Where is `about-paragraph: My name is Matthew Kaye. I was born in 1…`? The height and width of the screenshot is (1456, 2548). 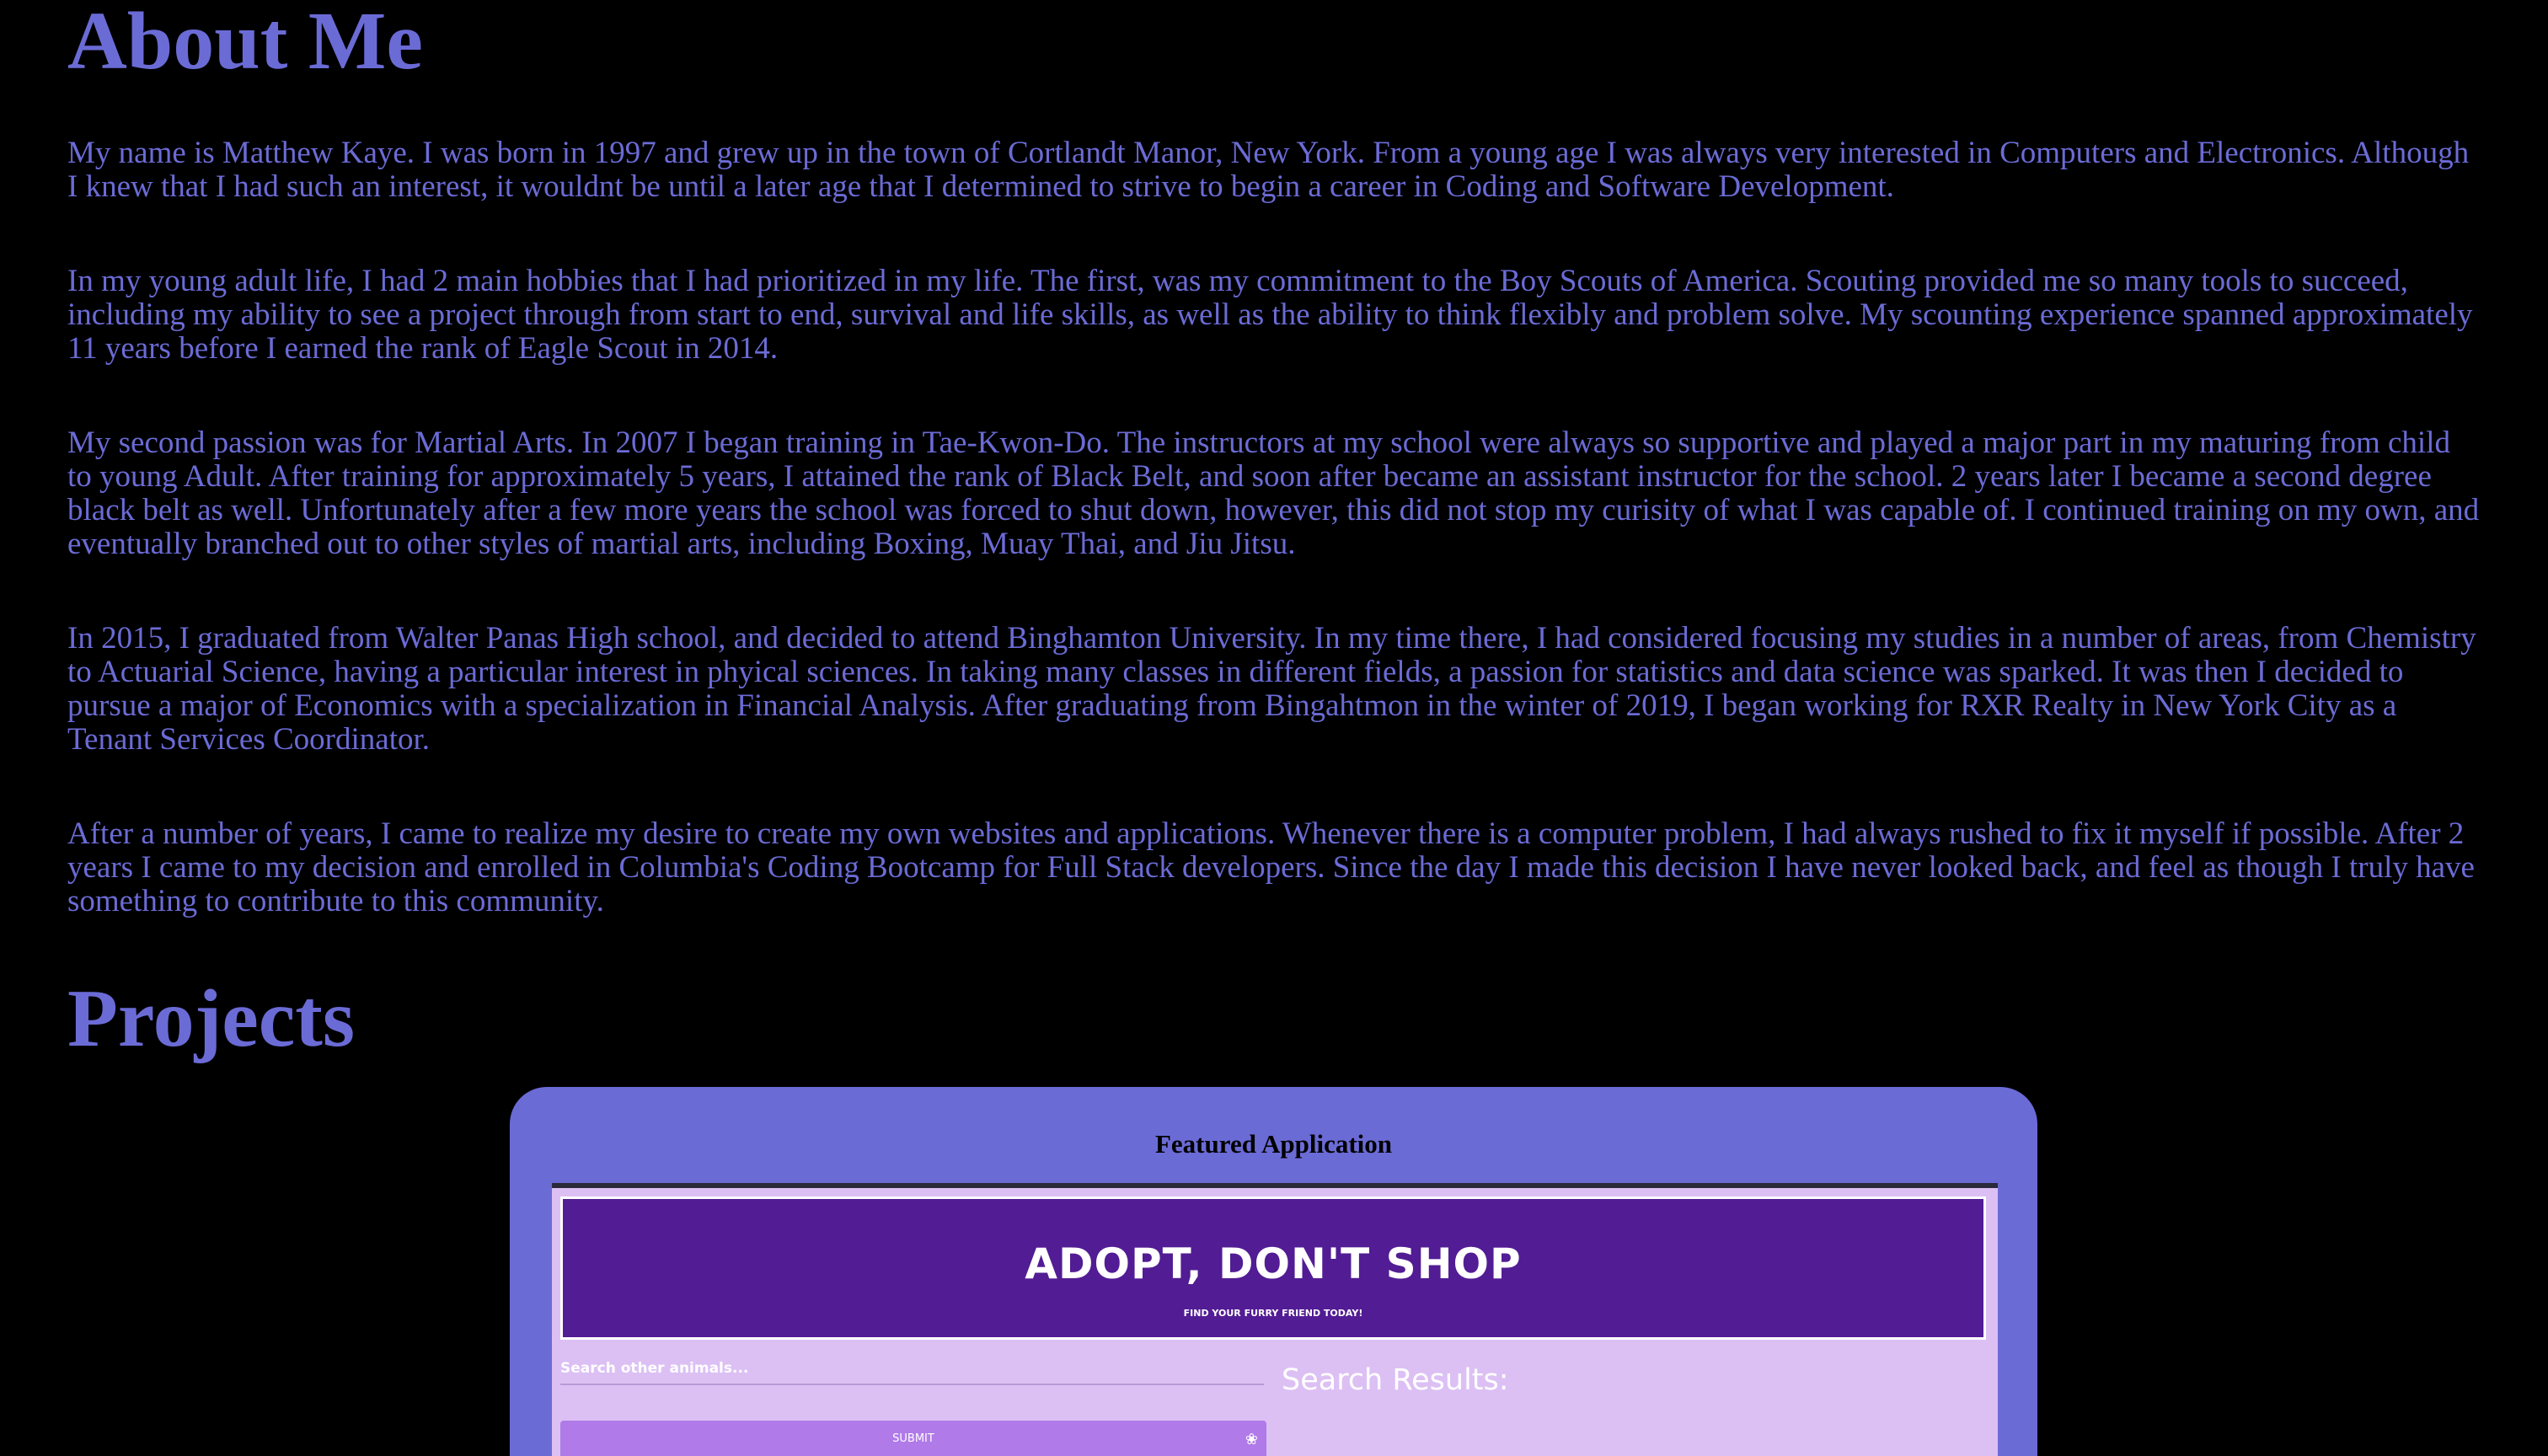 about-paragraph: My name is Matthew Kaye. I was born in 1… is located at coordinates (1268, 170).